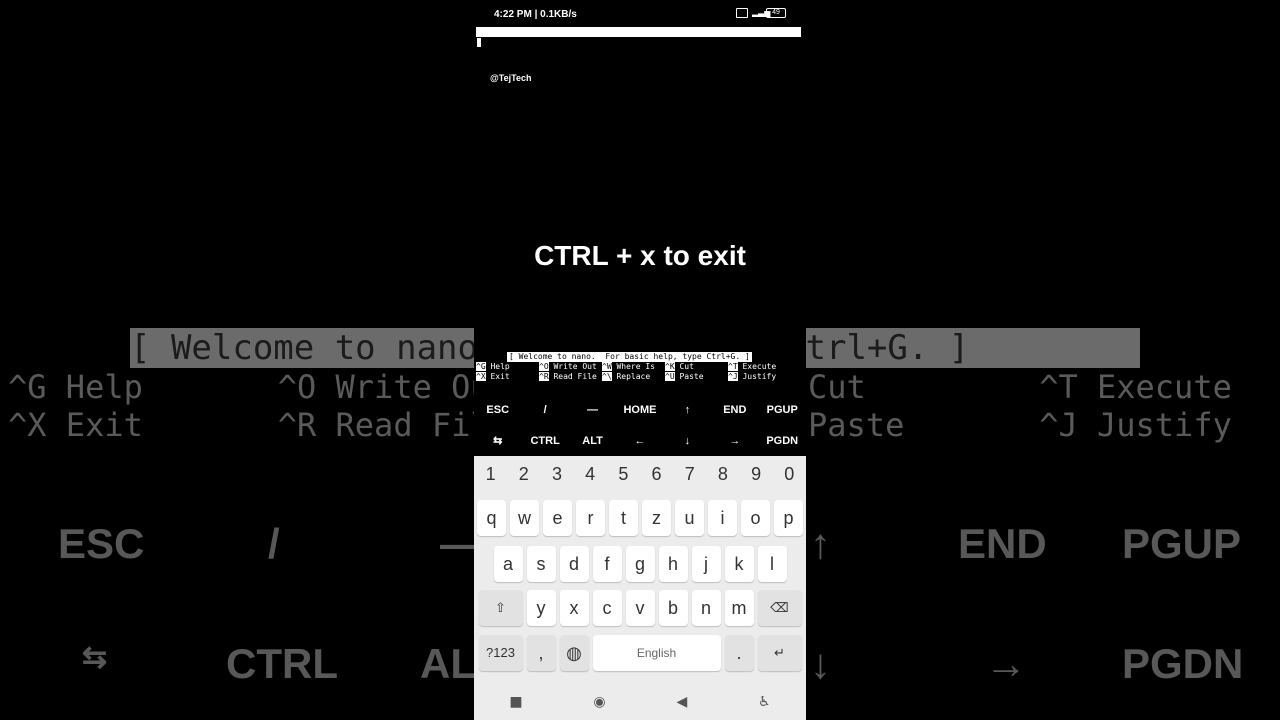  I want to click on key-dash: —, so click(592, 410).